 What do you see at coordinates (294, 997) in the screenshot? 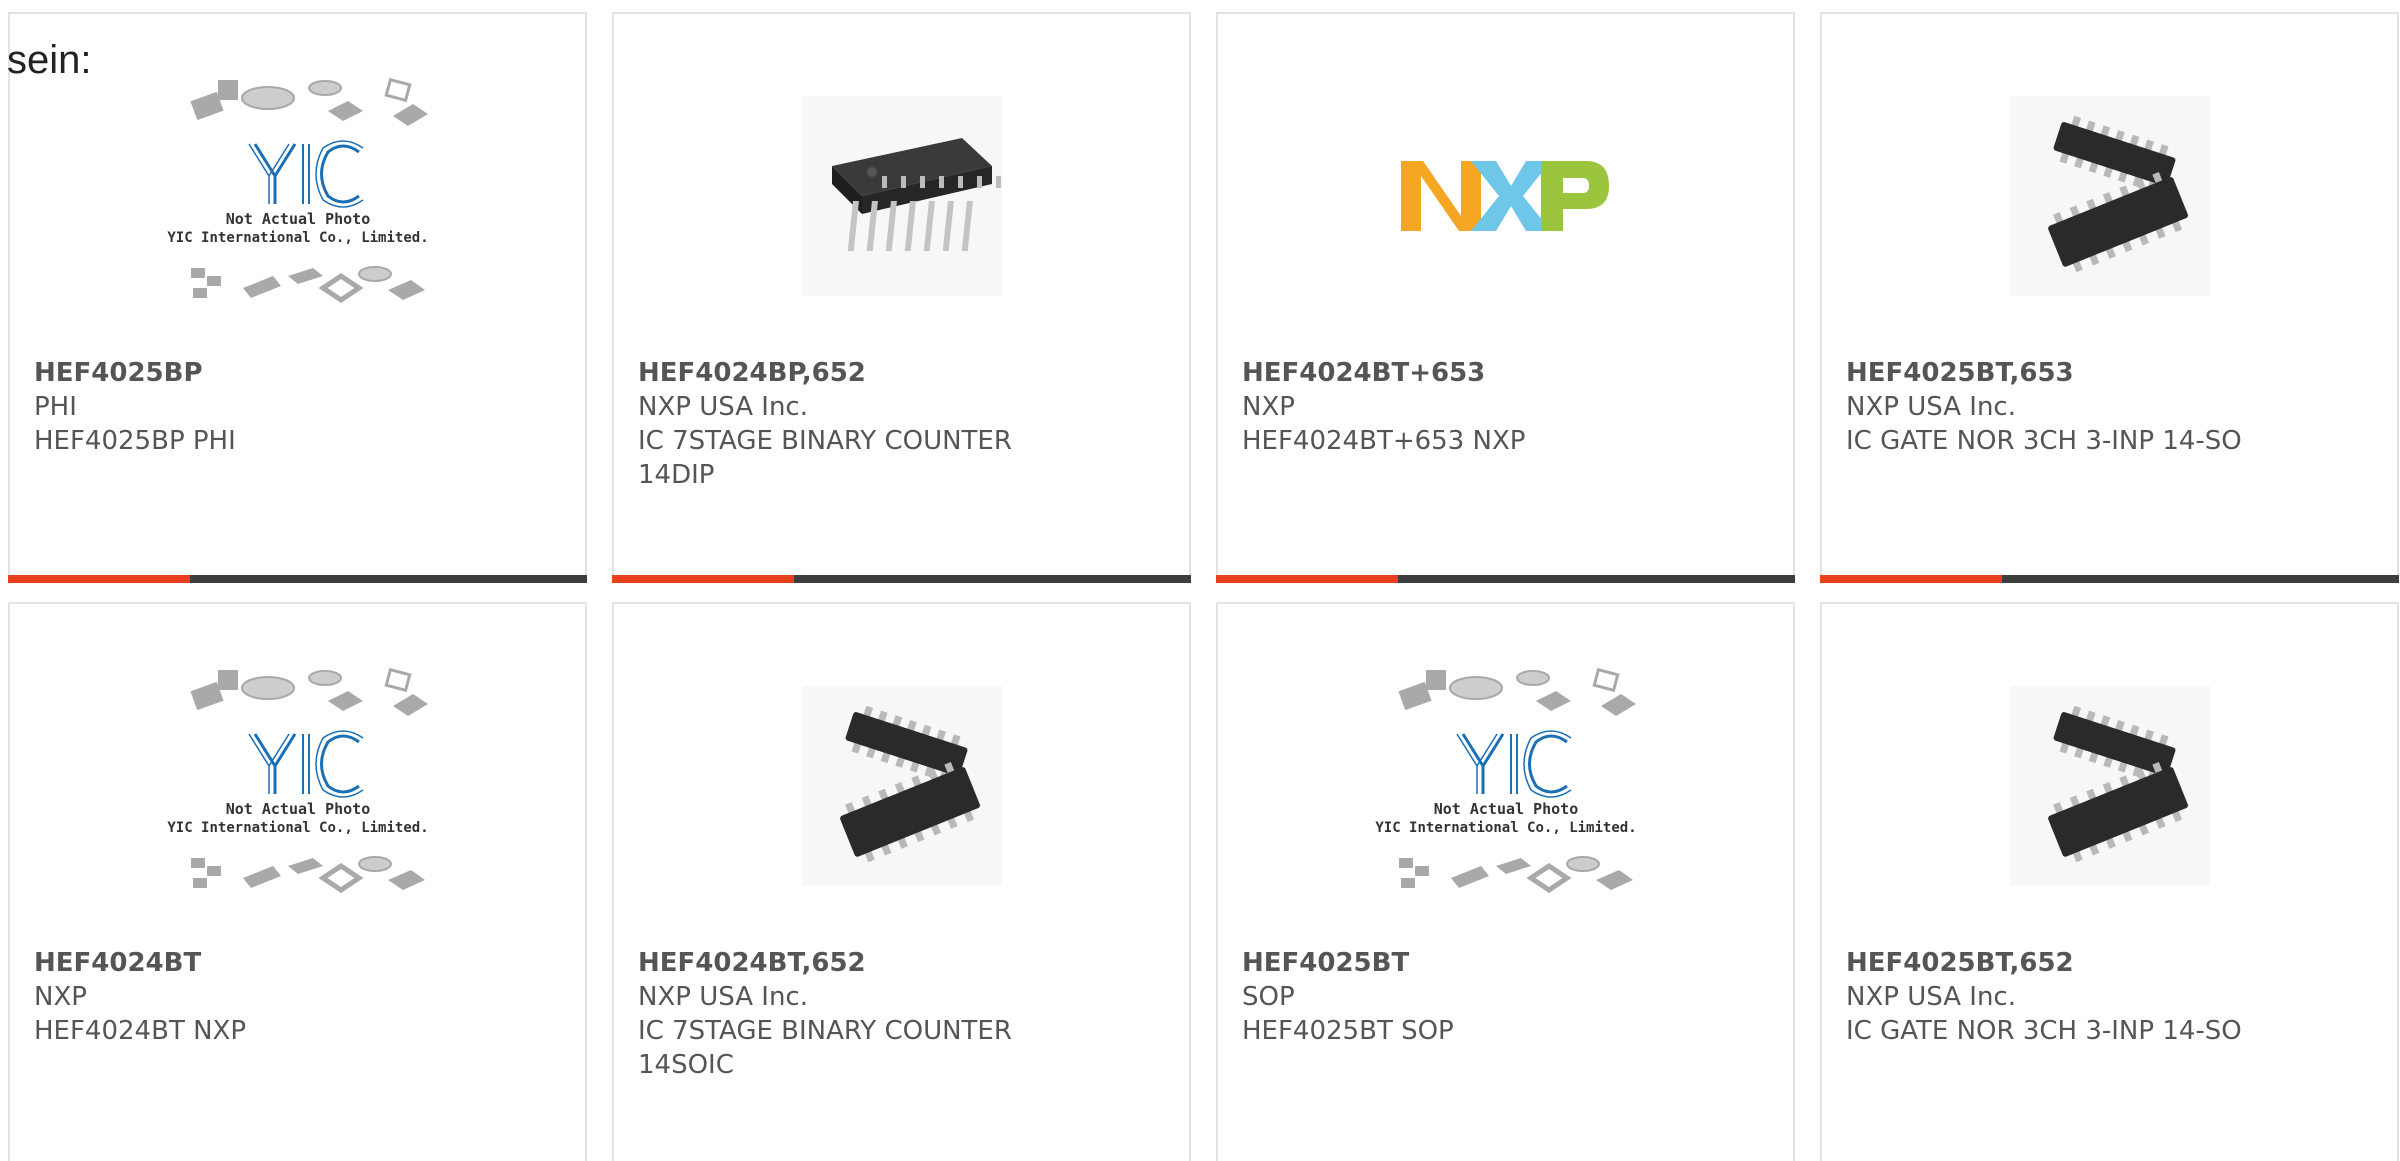
I see `product-info: HEF4024BT NXP HEF4024BT NXP` at bounding box center [294, 997].